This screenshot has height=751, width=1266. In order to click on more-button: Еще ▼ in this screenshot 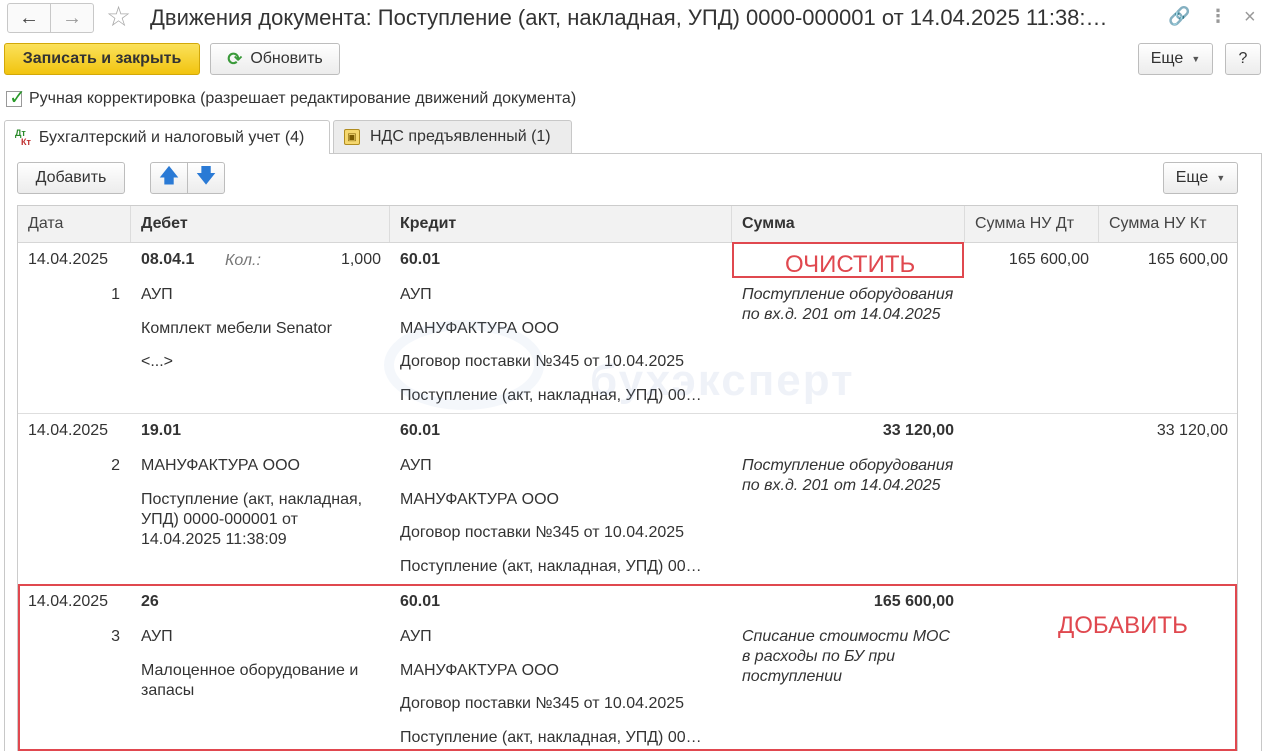, I will do `click(1175, 59)`.